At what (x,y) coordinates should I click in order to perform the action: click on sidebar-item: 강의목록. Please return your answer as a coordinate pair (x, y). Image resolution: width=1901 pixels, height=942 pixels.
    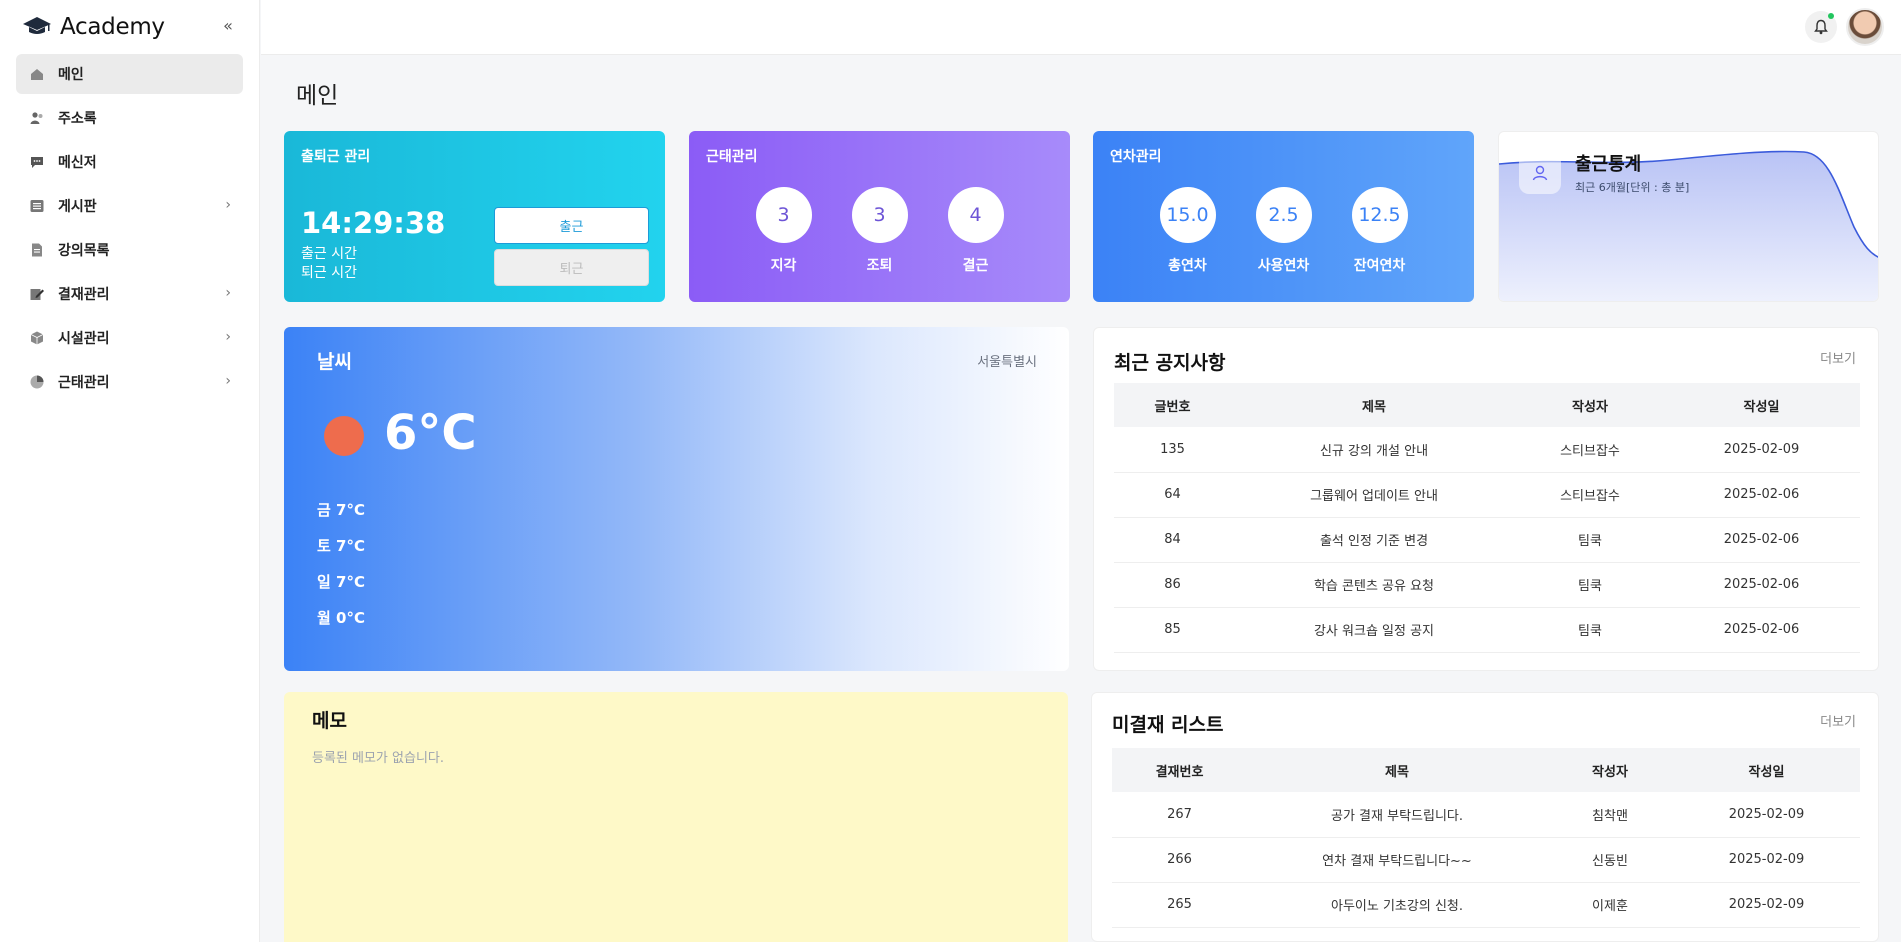
    Looking at the image, I should click on (129, 250).